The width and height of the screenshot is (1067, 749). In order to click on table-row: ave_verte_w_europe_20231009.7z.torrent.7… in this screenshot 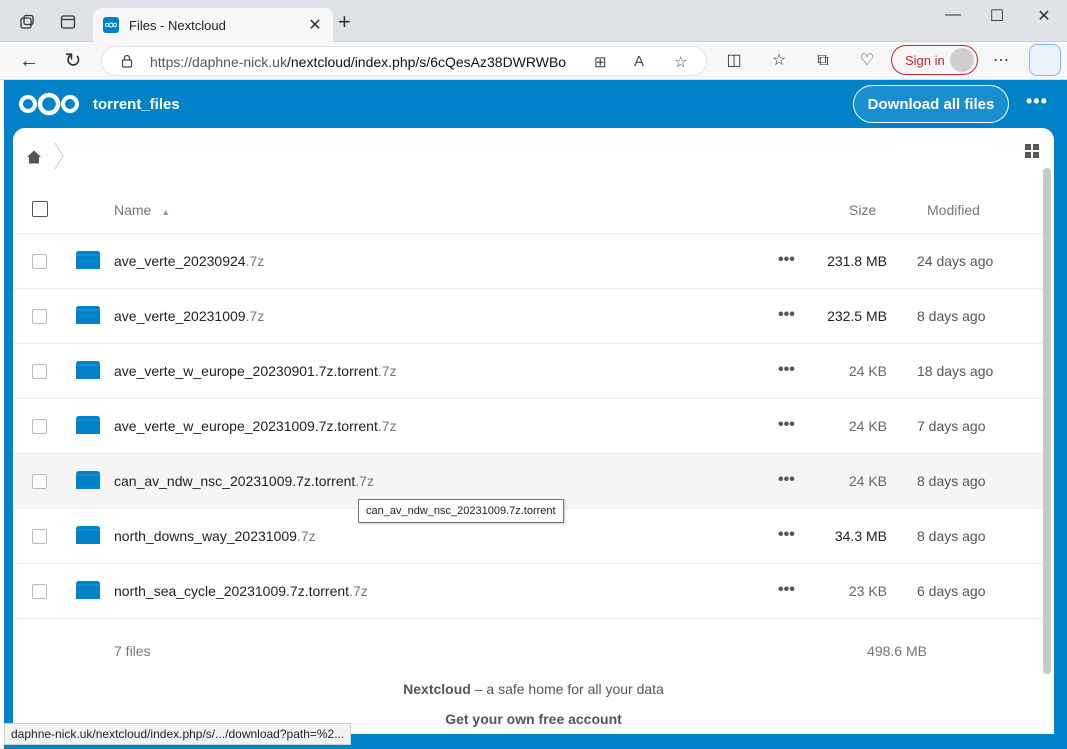, I will do `click(528, 425)`.